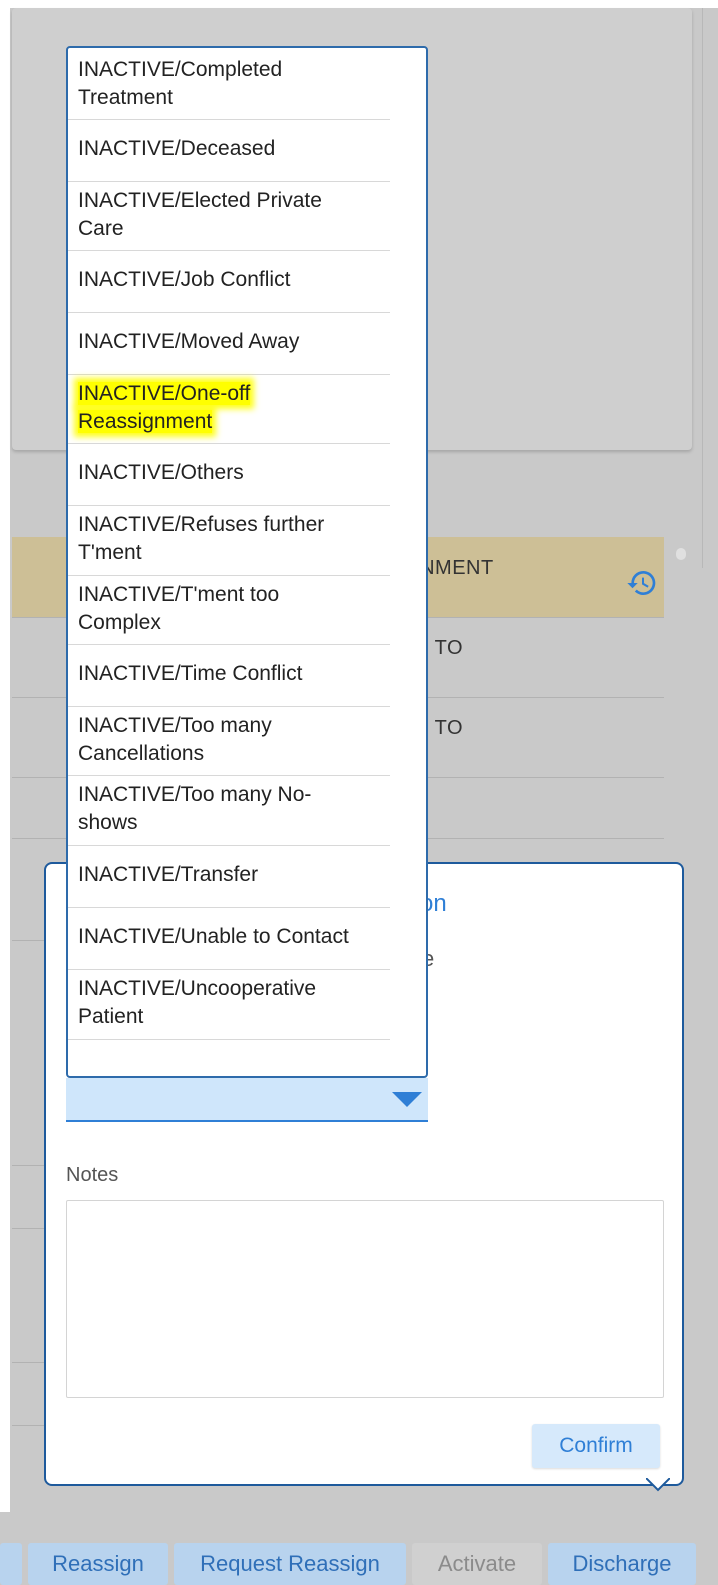  What do you see at coordinates (145, 421) in the screenshot?
I see `highlighted-line2: Reassignment` at bounding box center [145, 421].